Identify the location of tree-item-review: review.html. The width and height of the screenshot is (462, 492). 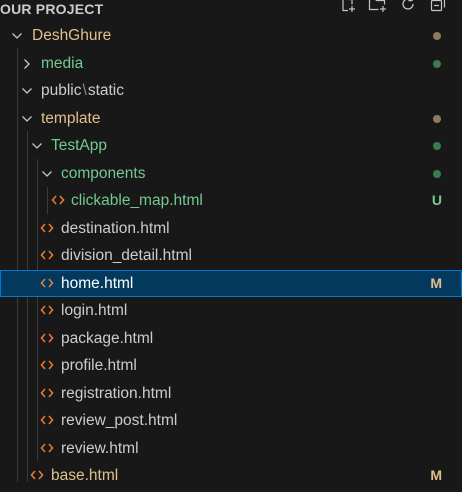
(231, 448).